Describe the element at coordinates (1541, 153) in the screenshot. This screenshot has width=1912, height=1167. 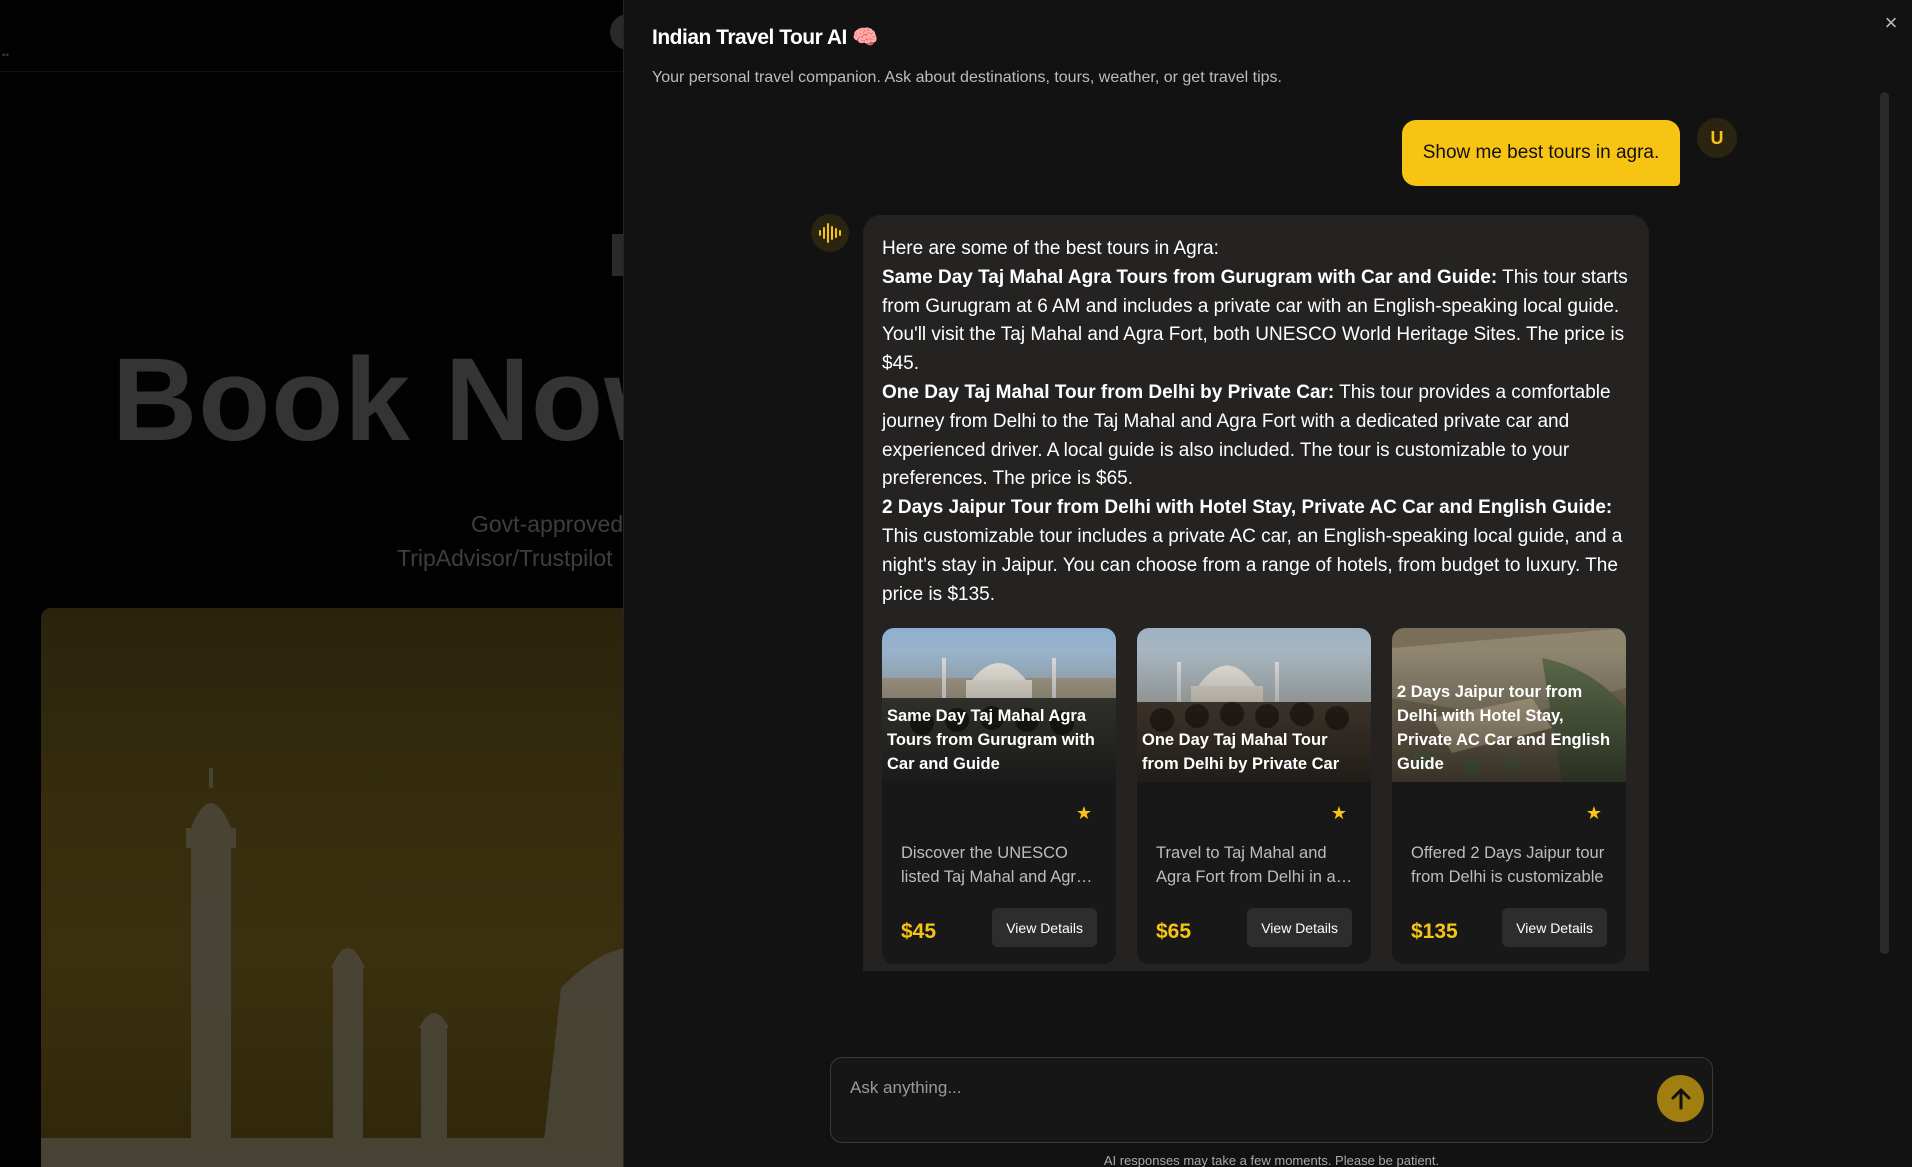
I see `user-message-bubble: Show me best tours in agra.` at that location.